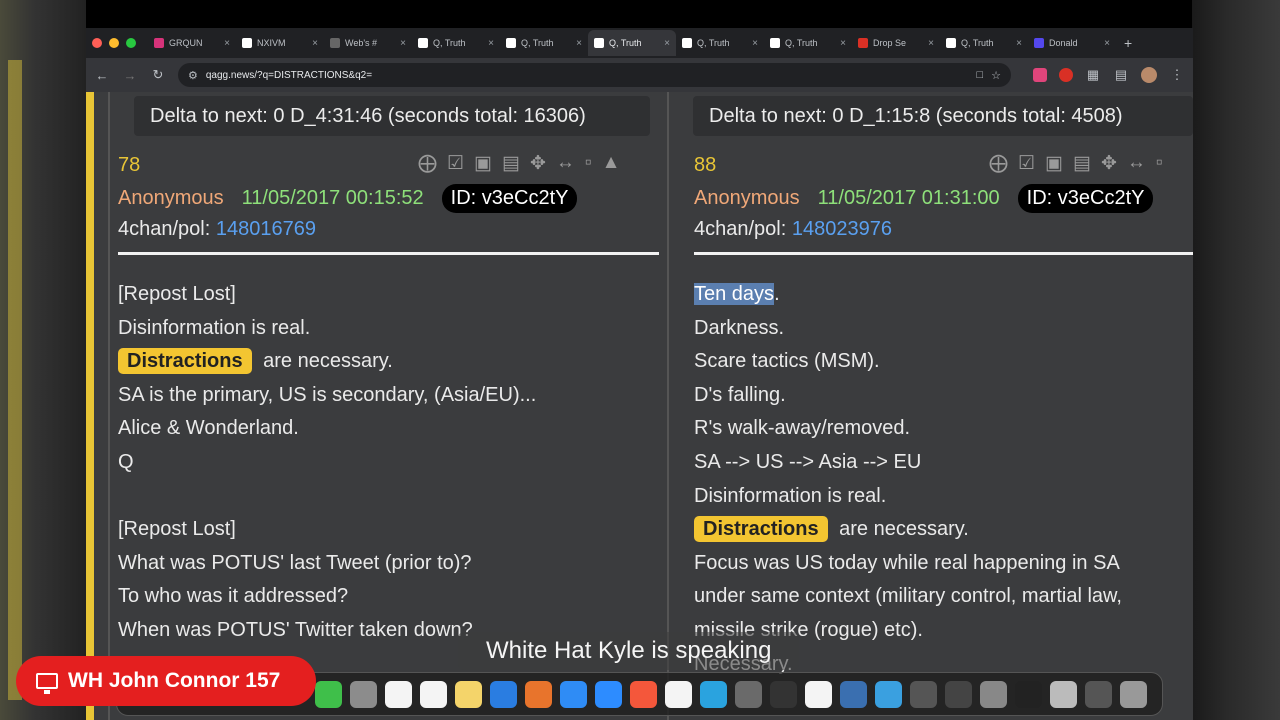 This screenshot has height=720, width=1280. Describe the element at coordinates (174, 680) in the screenshot. I see `badge-label: WH John Connor 157` at that location.